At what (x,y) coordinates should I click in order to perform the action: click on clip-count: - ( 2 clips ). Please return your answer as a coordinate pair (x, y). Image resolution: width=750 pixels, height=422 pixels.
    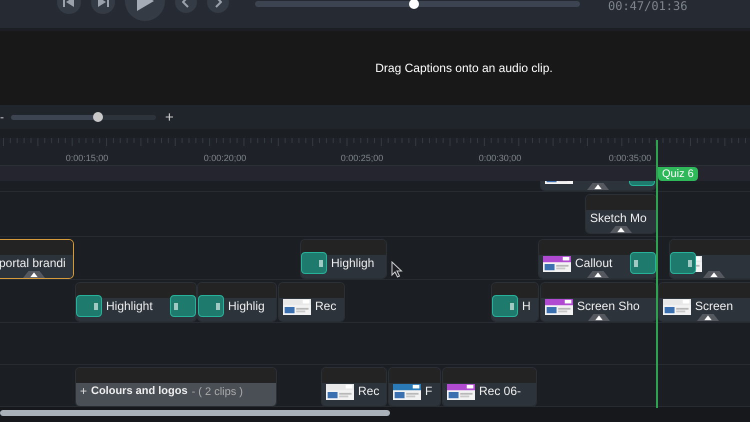
    Looking at the image, I should click on (217, 392).